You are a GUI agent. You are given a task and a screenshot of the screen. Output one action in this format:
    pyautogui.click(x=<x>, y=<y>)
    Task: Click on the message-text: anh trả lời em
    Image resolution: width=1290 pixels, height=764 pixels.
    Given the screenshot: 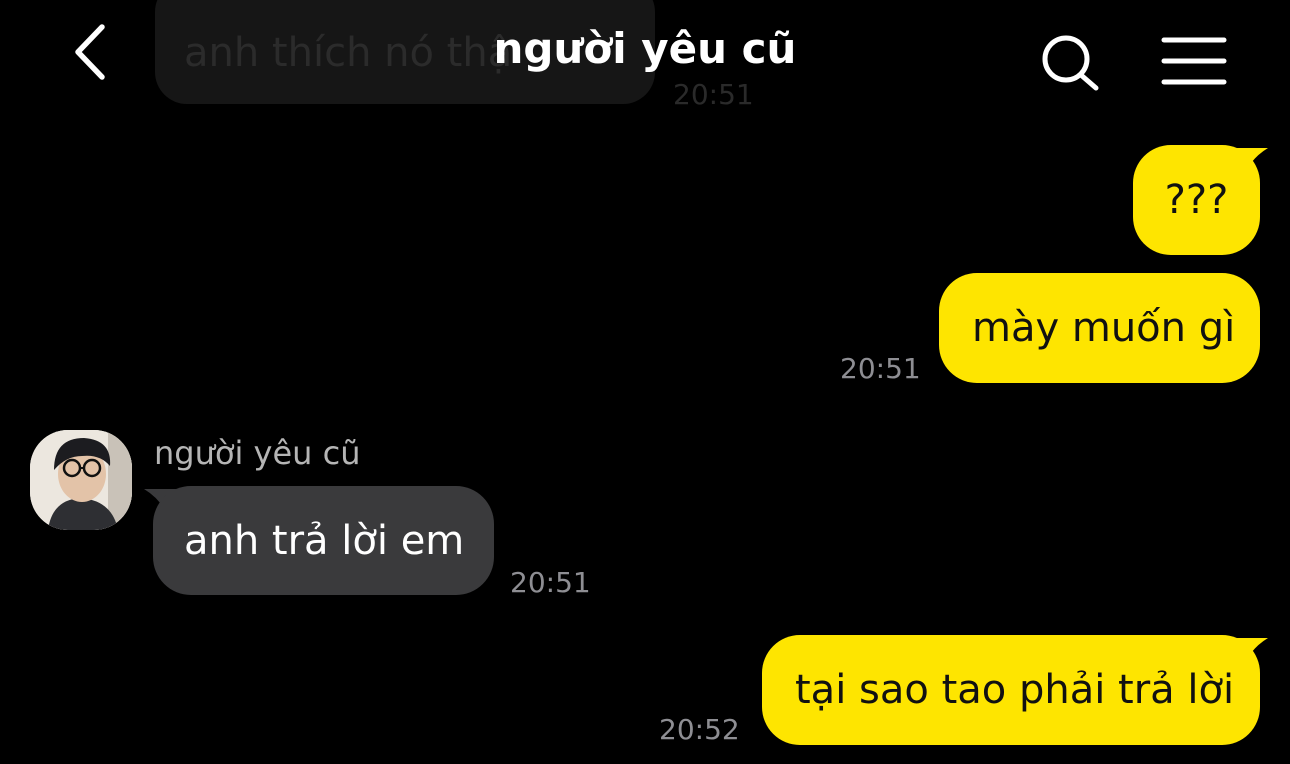 What is the action you would take?
    pyautogui.click(x=324, y=540)
    